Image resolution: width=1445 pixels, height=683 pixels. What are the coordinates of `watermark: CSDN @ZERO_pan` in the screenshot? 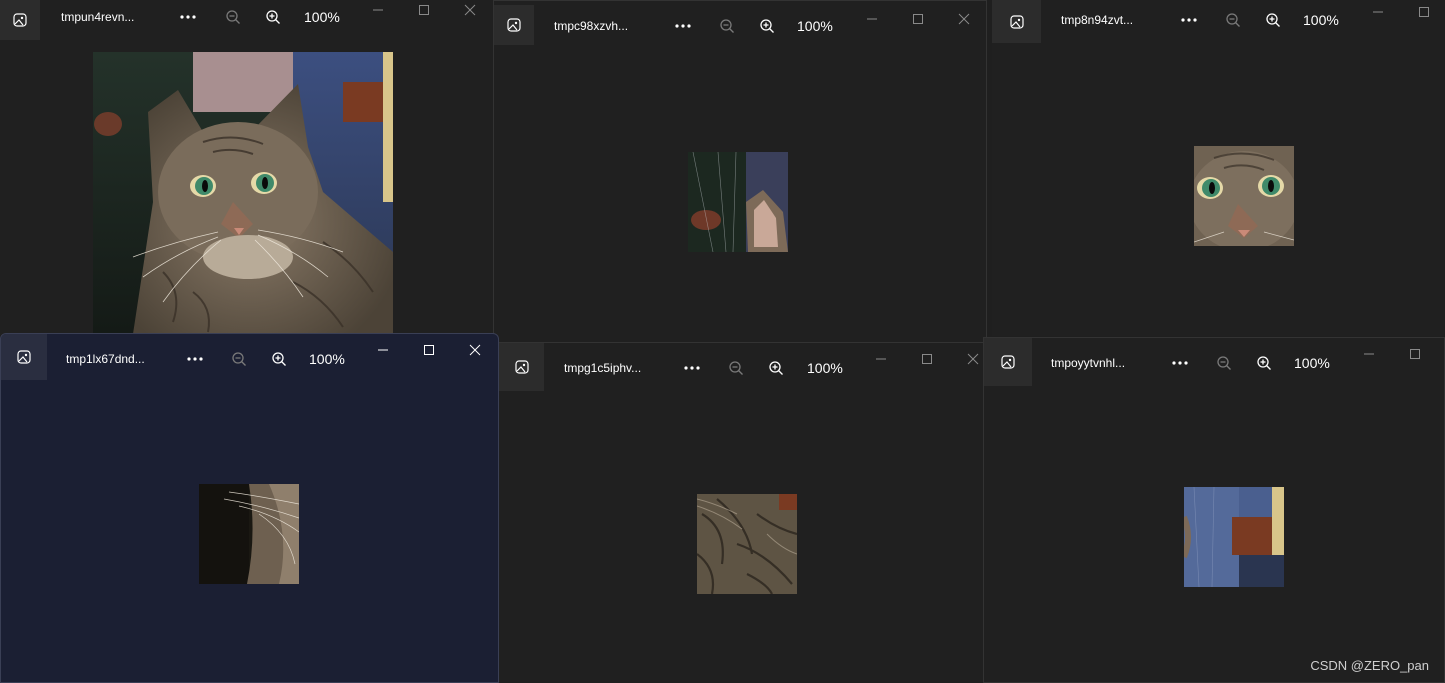 It's located at (1369, 665).